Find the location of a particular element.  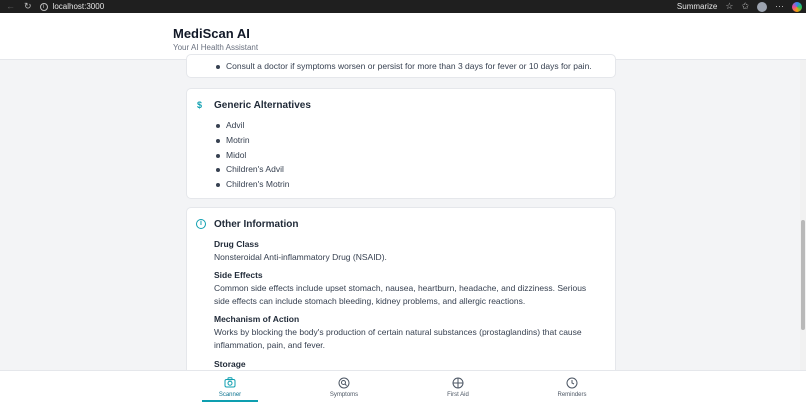

url-text: localhost:3000 is located at coordinates (79, 6).